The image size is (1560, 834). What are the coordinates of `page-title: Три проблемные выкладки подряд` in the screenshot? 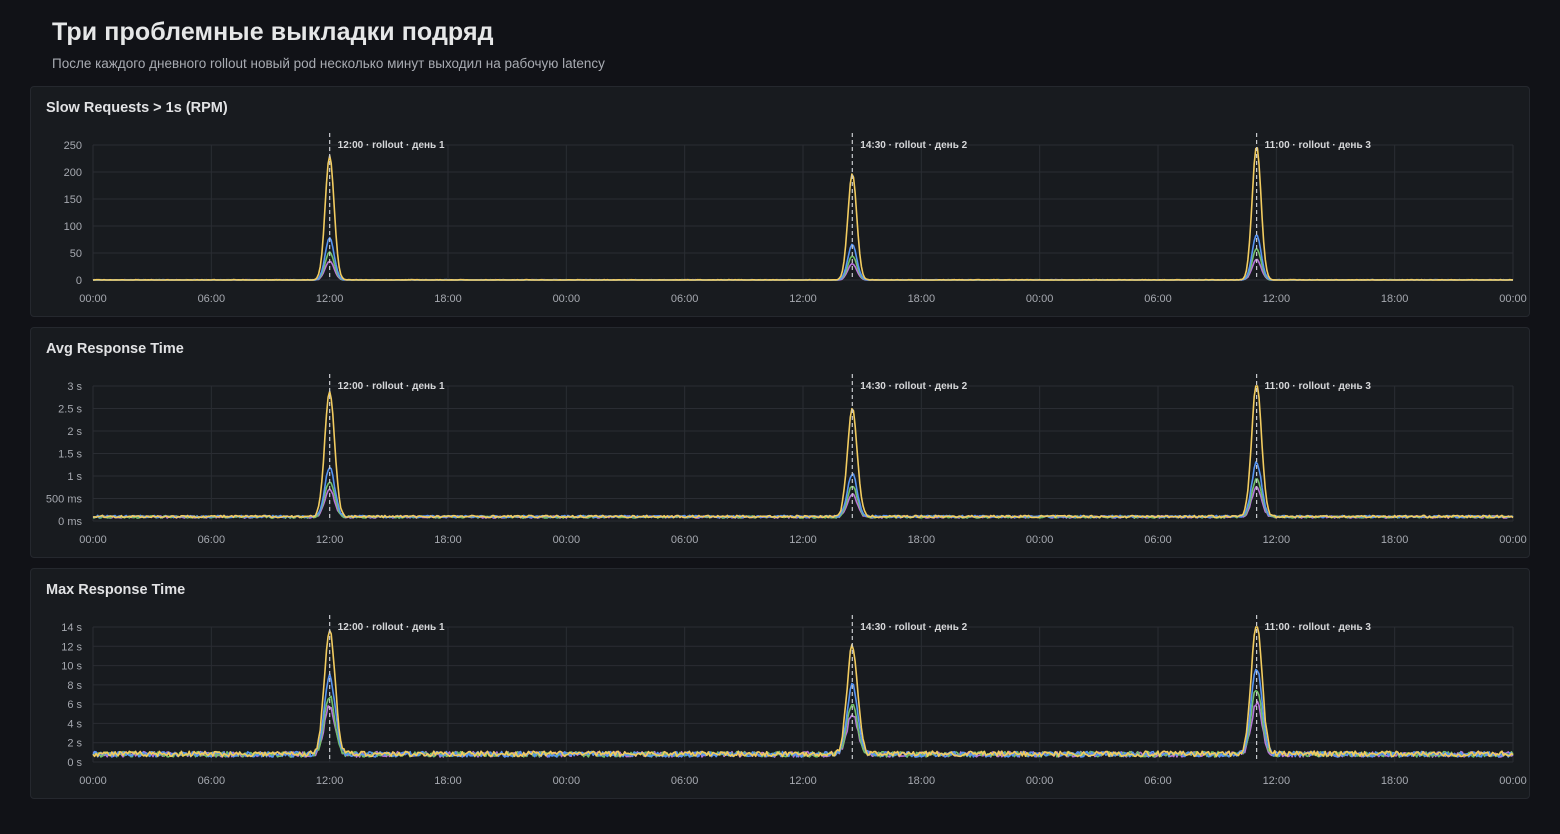 It's located at (273, 32).